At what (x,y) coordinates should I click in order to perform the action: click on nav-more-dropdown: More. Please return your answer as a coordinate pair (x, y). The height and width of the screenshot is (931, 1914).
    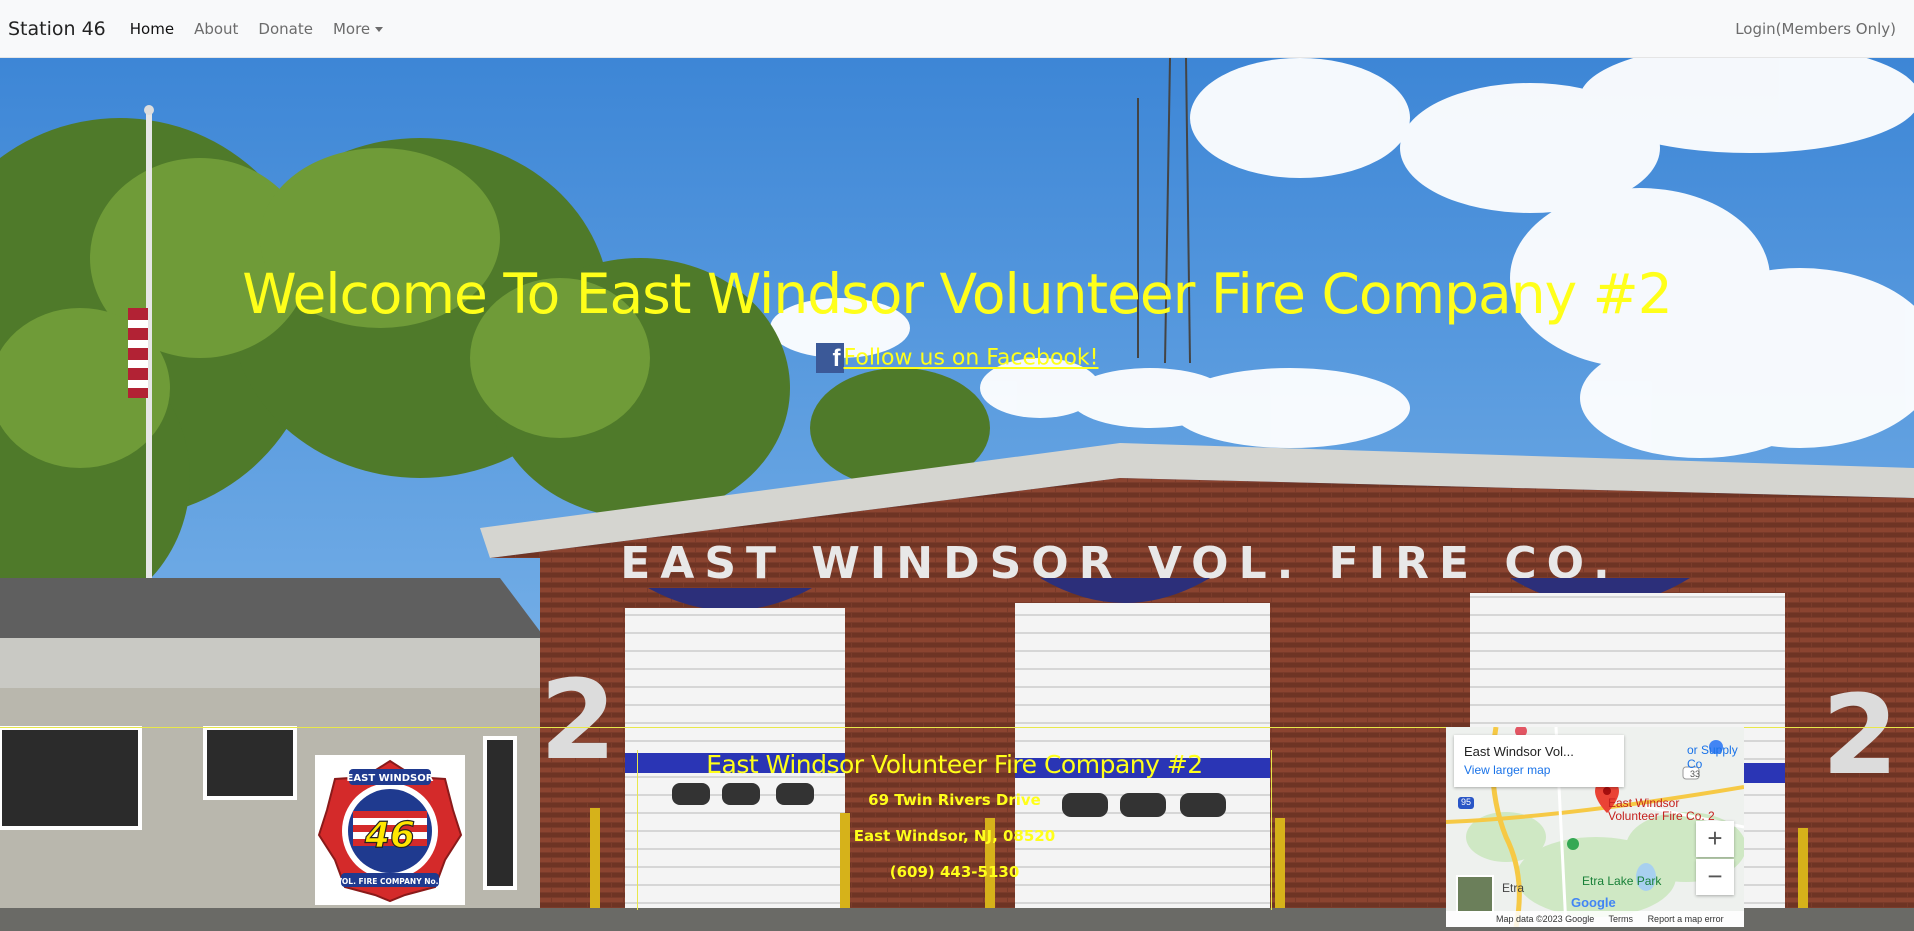
    Looking at the image, I should click on (358, 28).